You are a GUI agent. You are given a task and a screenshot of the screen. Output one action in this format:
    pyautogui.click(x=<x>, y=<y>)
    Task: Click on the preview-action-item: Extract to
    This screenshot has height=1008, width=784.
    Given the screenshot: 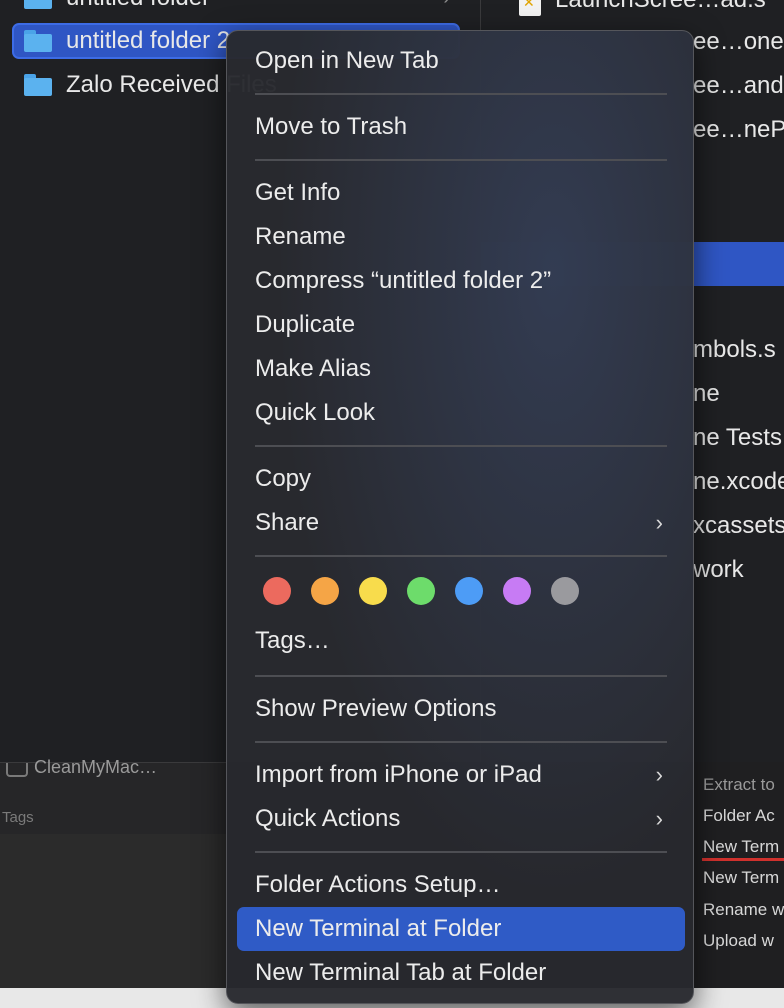 What is the action you would take?
    pyautogui.click(x=739, y=785)
    